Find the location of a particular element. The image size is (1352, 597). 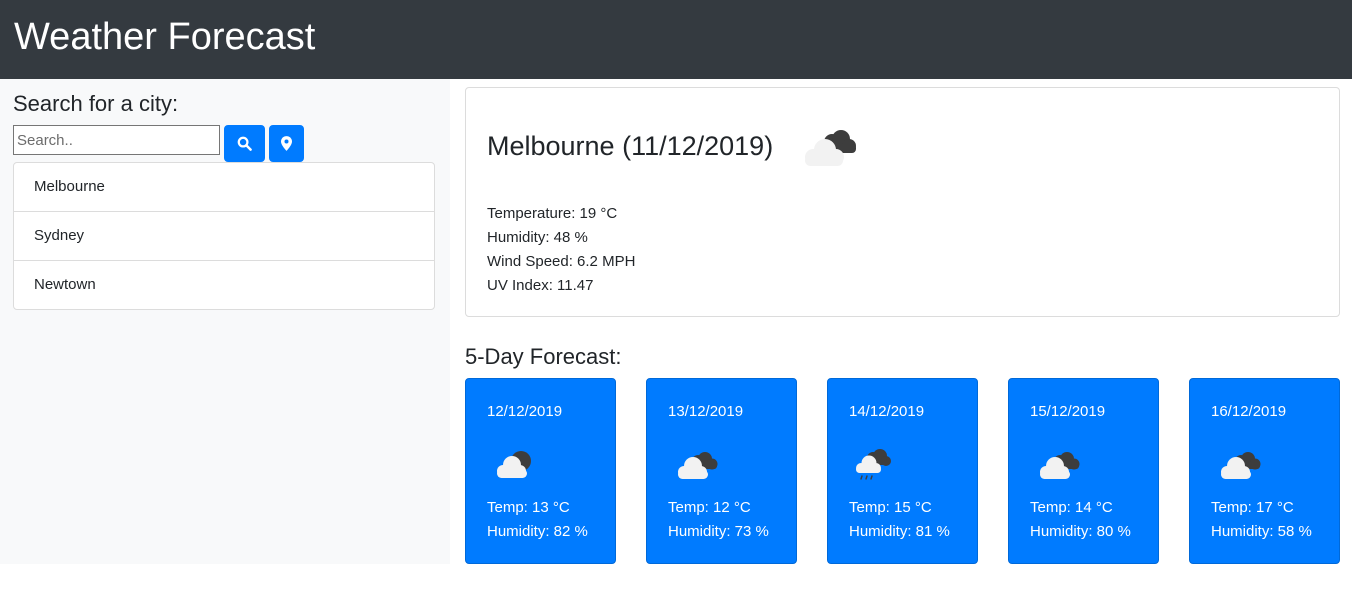

forecast-stats: Temp: 12 °C Humidity: 73 % is located at coordinates (718, 520).